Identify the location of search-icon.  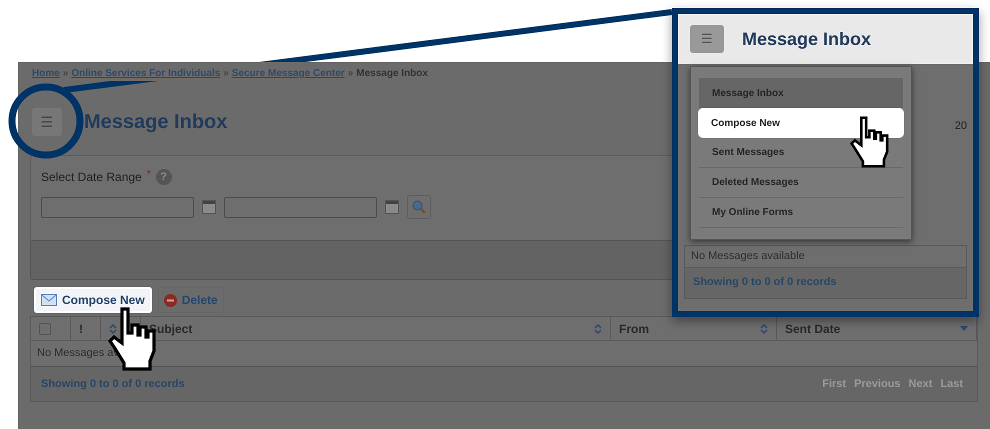
(419, 207).